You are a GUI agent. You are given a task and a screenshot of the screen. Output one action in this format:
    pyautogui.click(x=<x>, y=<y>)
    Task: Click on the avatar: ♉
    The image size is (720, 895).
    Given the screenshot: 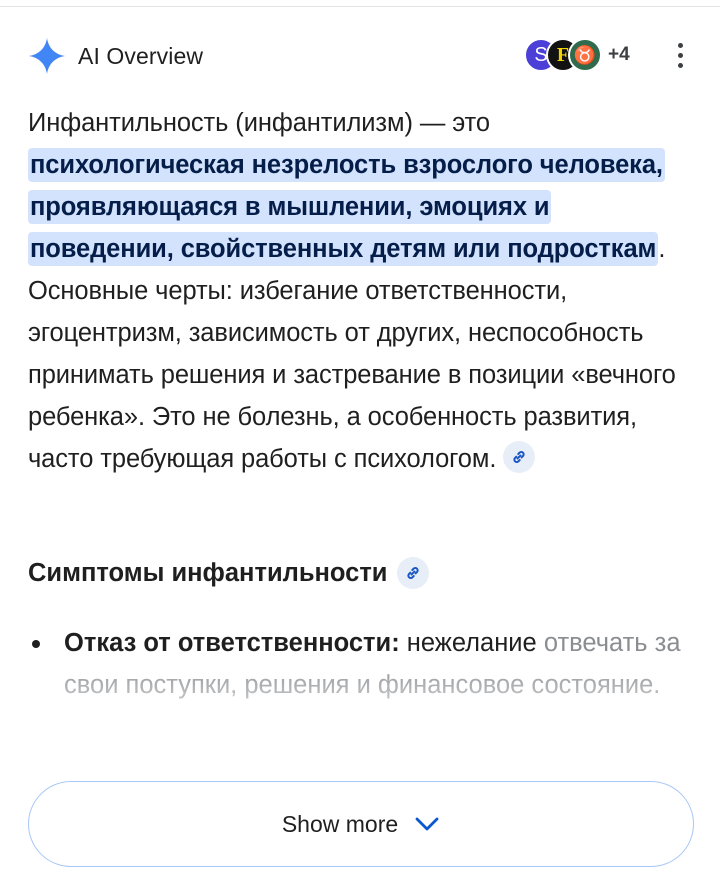 What is the action you would take?
    pyautogui.click(x=585, y=55)
    